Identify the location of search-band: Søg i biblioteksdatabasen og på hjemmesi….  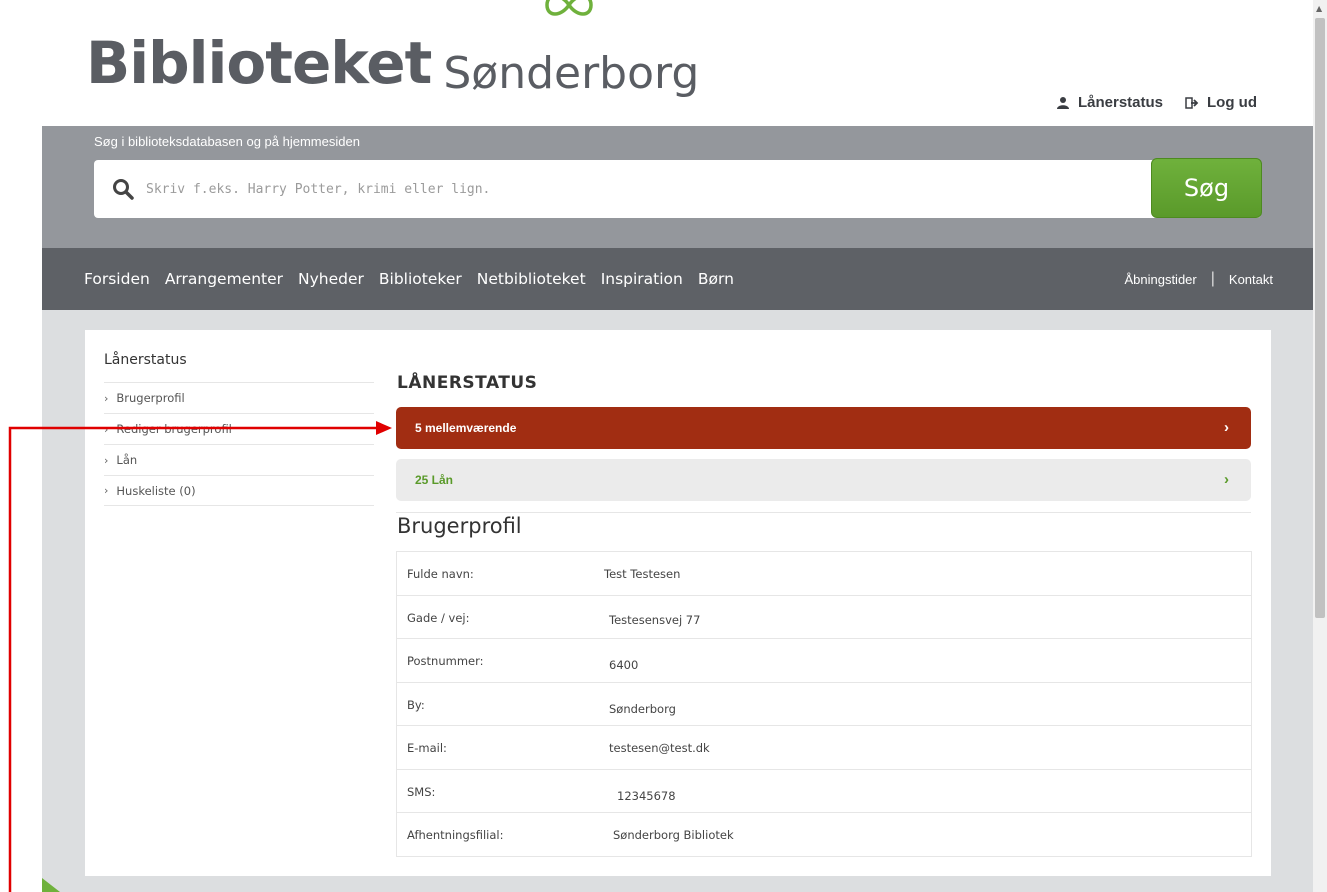
(677, 187).